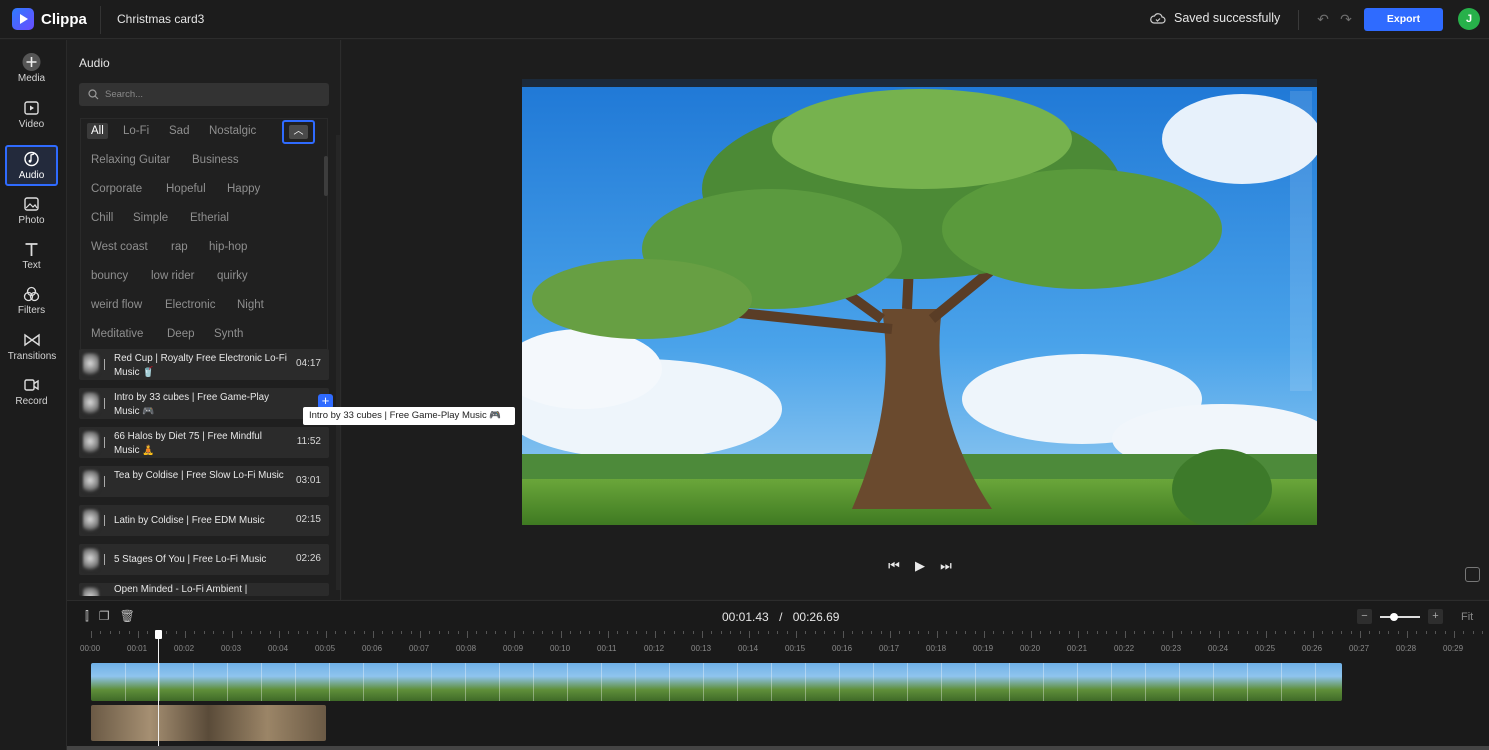  I want to click on delete-icon: 🗑, so click(127, 616).